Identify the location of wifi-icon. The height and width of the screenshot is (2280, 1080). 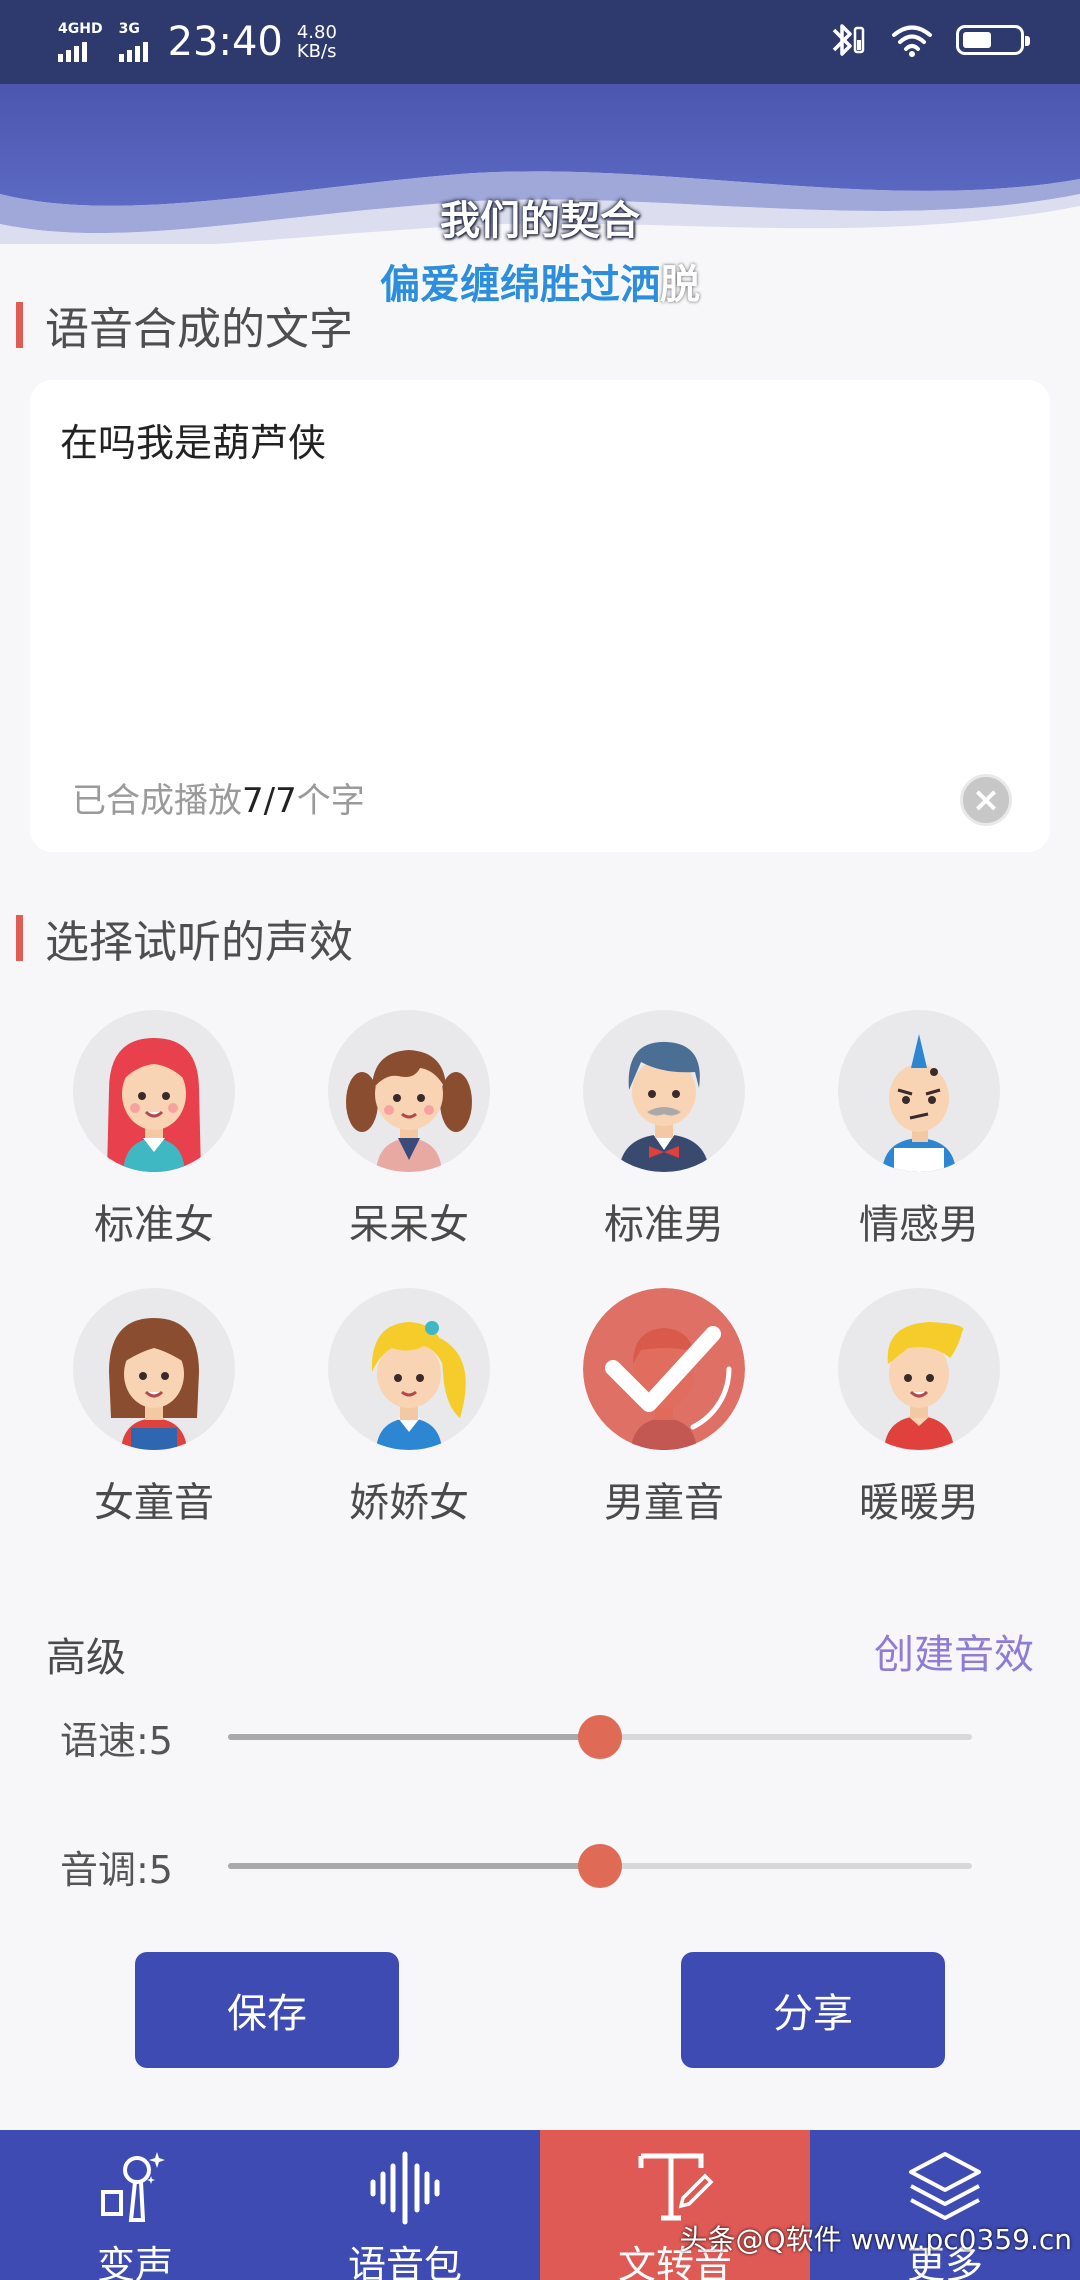
(912, 41).